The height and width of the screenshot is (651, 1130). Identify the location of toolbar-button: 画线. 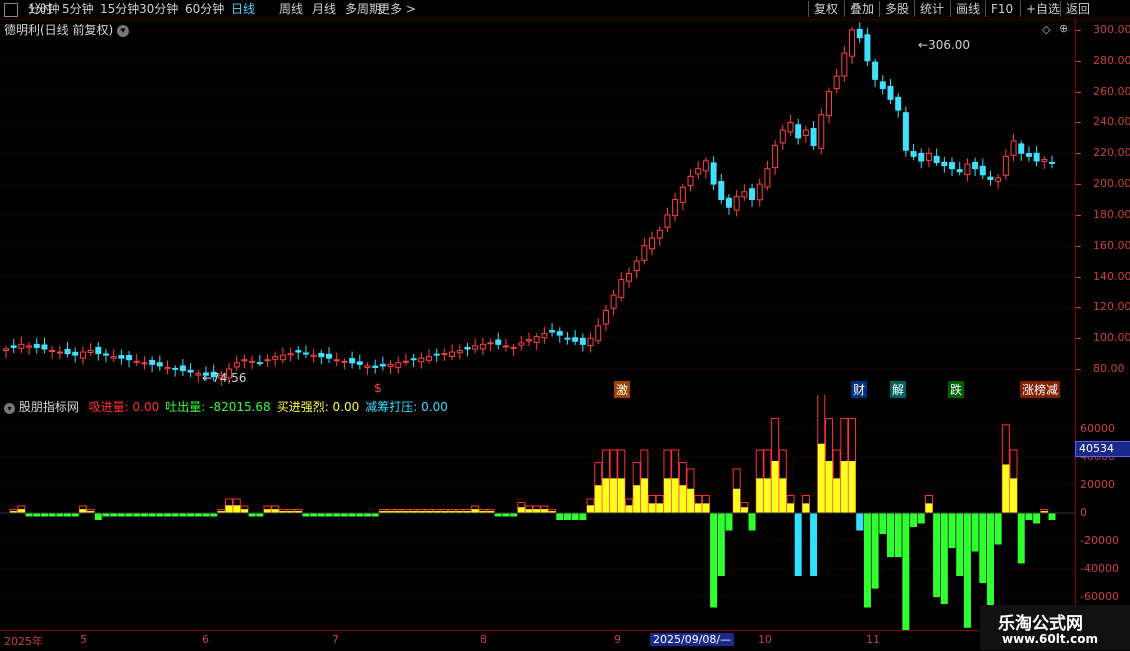
(967, 9).